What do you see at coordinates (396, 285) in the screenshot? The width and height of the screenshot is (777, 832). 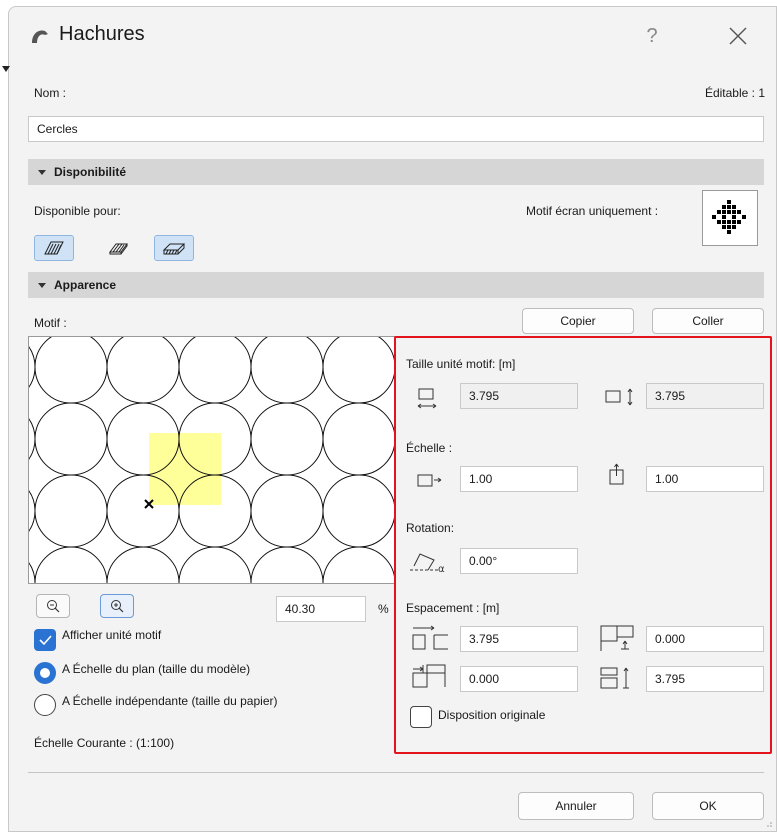 I see `section-appearance: Apparence` at bounding box center [396, 285].